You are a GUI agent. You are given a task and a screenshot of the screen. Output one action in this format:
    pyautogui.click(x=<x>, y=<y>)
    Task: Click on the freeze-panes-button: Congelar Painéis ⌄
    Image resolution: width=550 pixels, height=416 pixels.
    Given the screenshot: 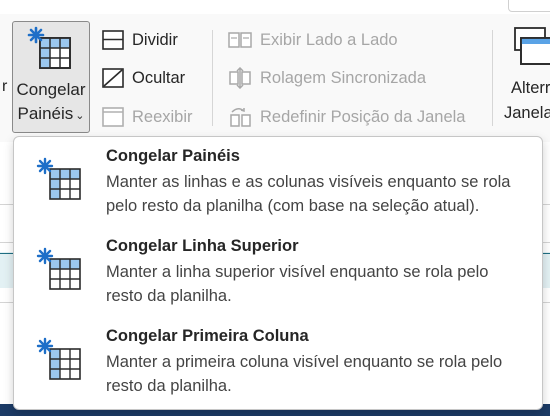 What is the action you would take?
    pyautogui.click(x=51, y=77)
    